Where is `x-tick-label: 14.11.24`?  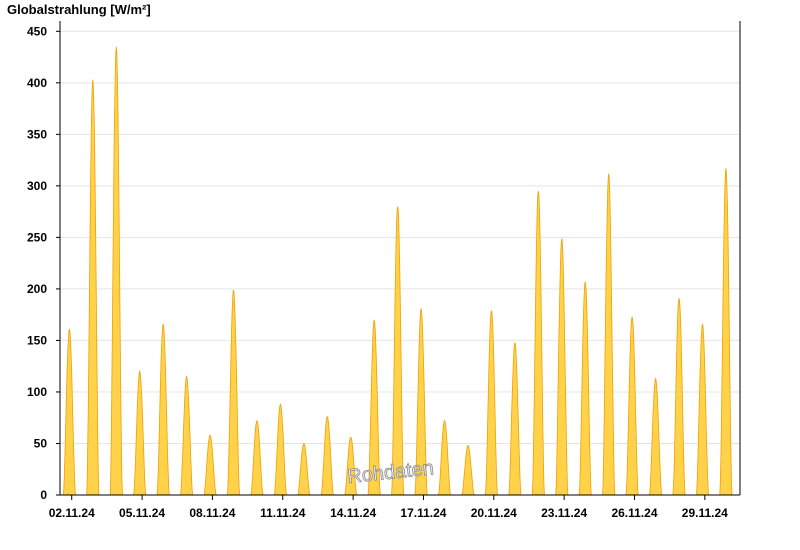 x-tick-label: 14.11.24 is located at coordinates (353, 513).